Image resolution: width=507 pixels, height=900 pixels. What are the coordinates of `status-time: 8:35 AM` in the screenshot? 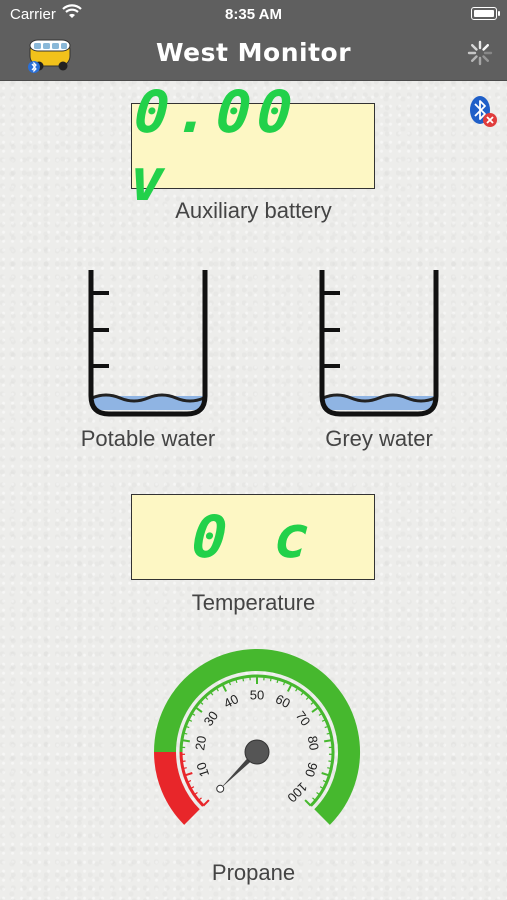 It's located at (253, 14).